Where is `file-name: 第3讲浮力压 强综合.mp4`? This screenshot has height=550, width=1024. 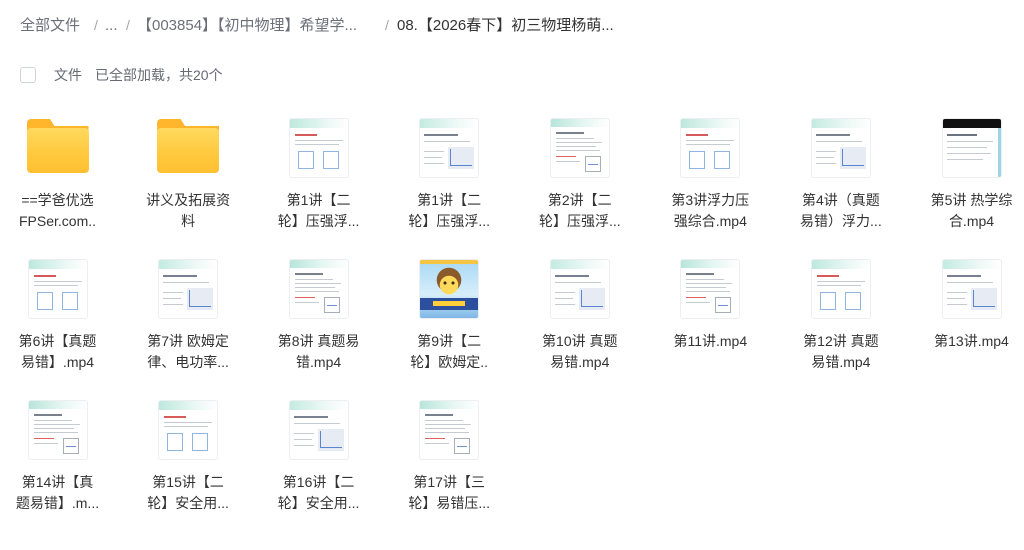 file-name: 第3讲浮力压 强综合.mp4 is located at coordinates (710, 211).